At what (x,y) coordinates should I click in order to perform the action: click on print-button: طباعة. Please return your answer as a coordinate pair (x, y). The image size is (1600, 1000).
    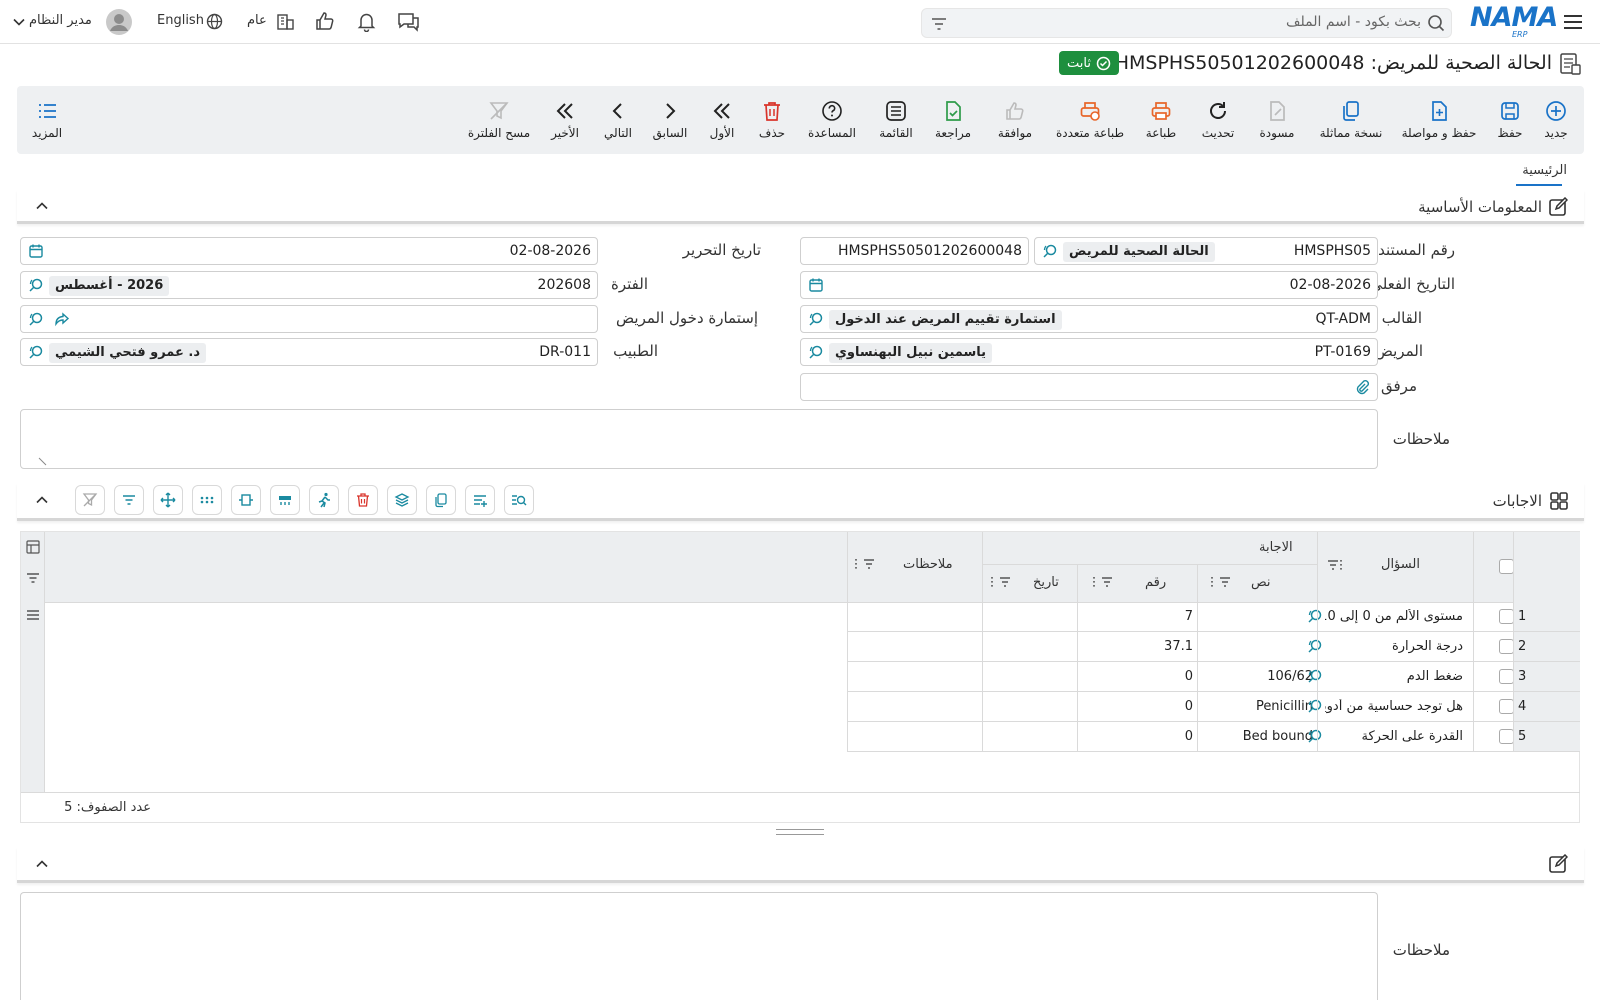
    Looking at the image, I should click on (1161, 120).